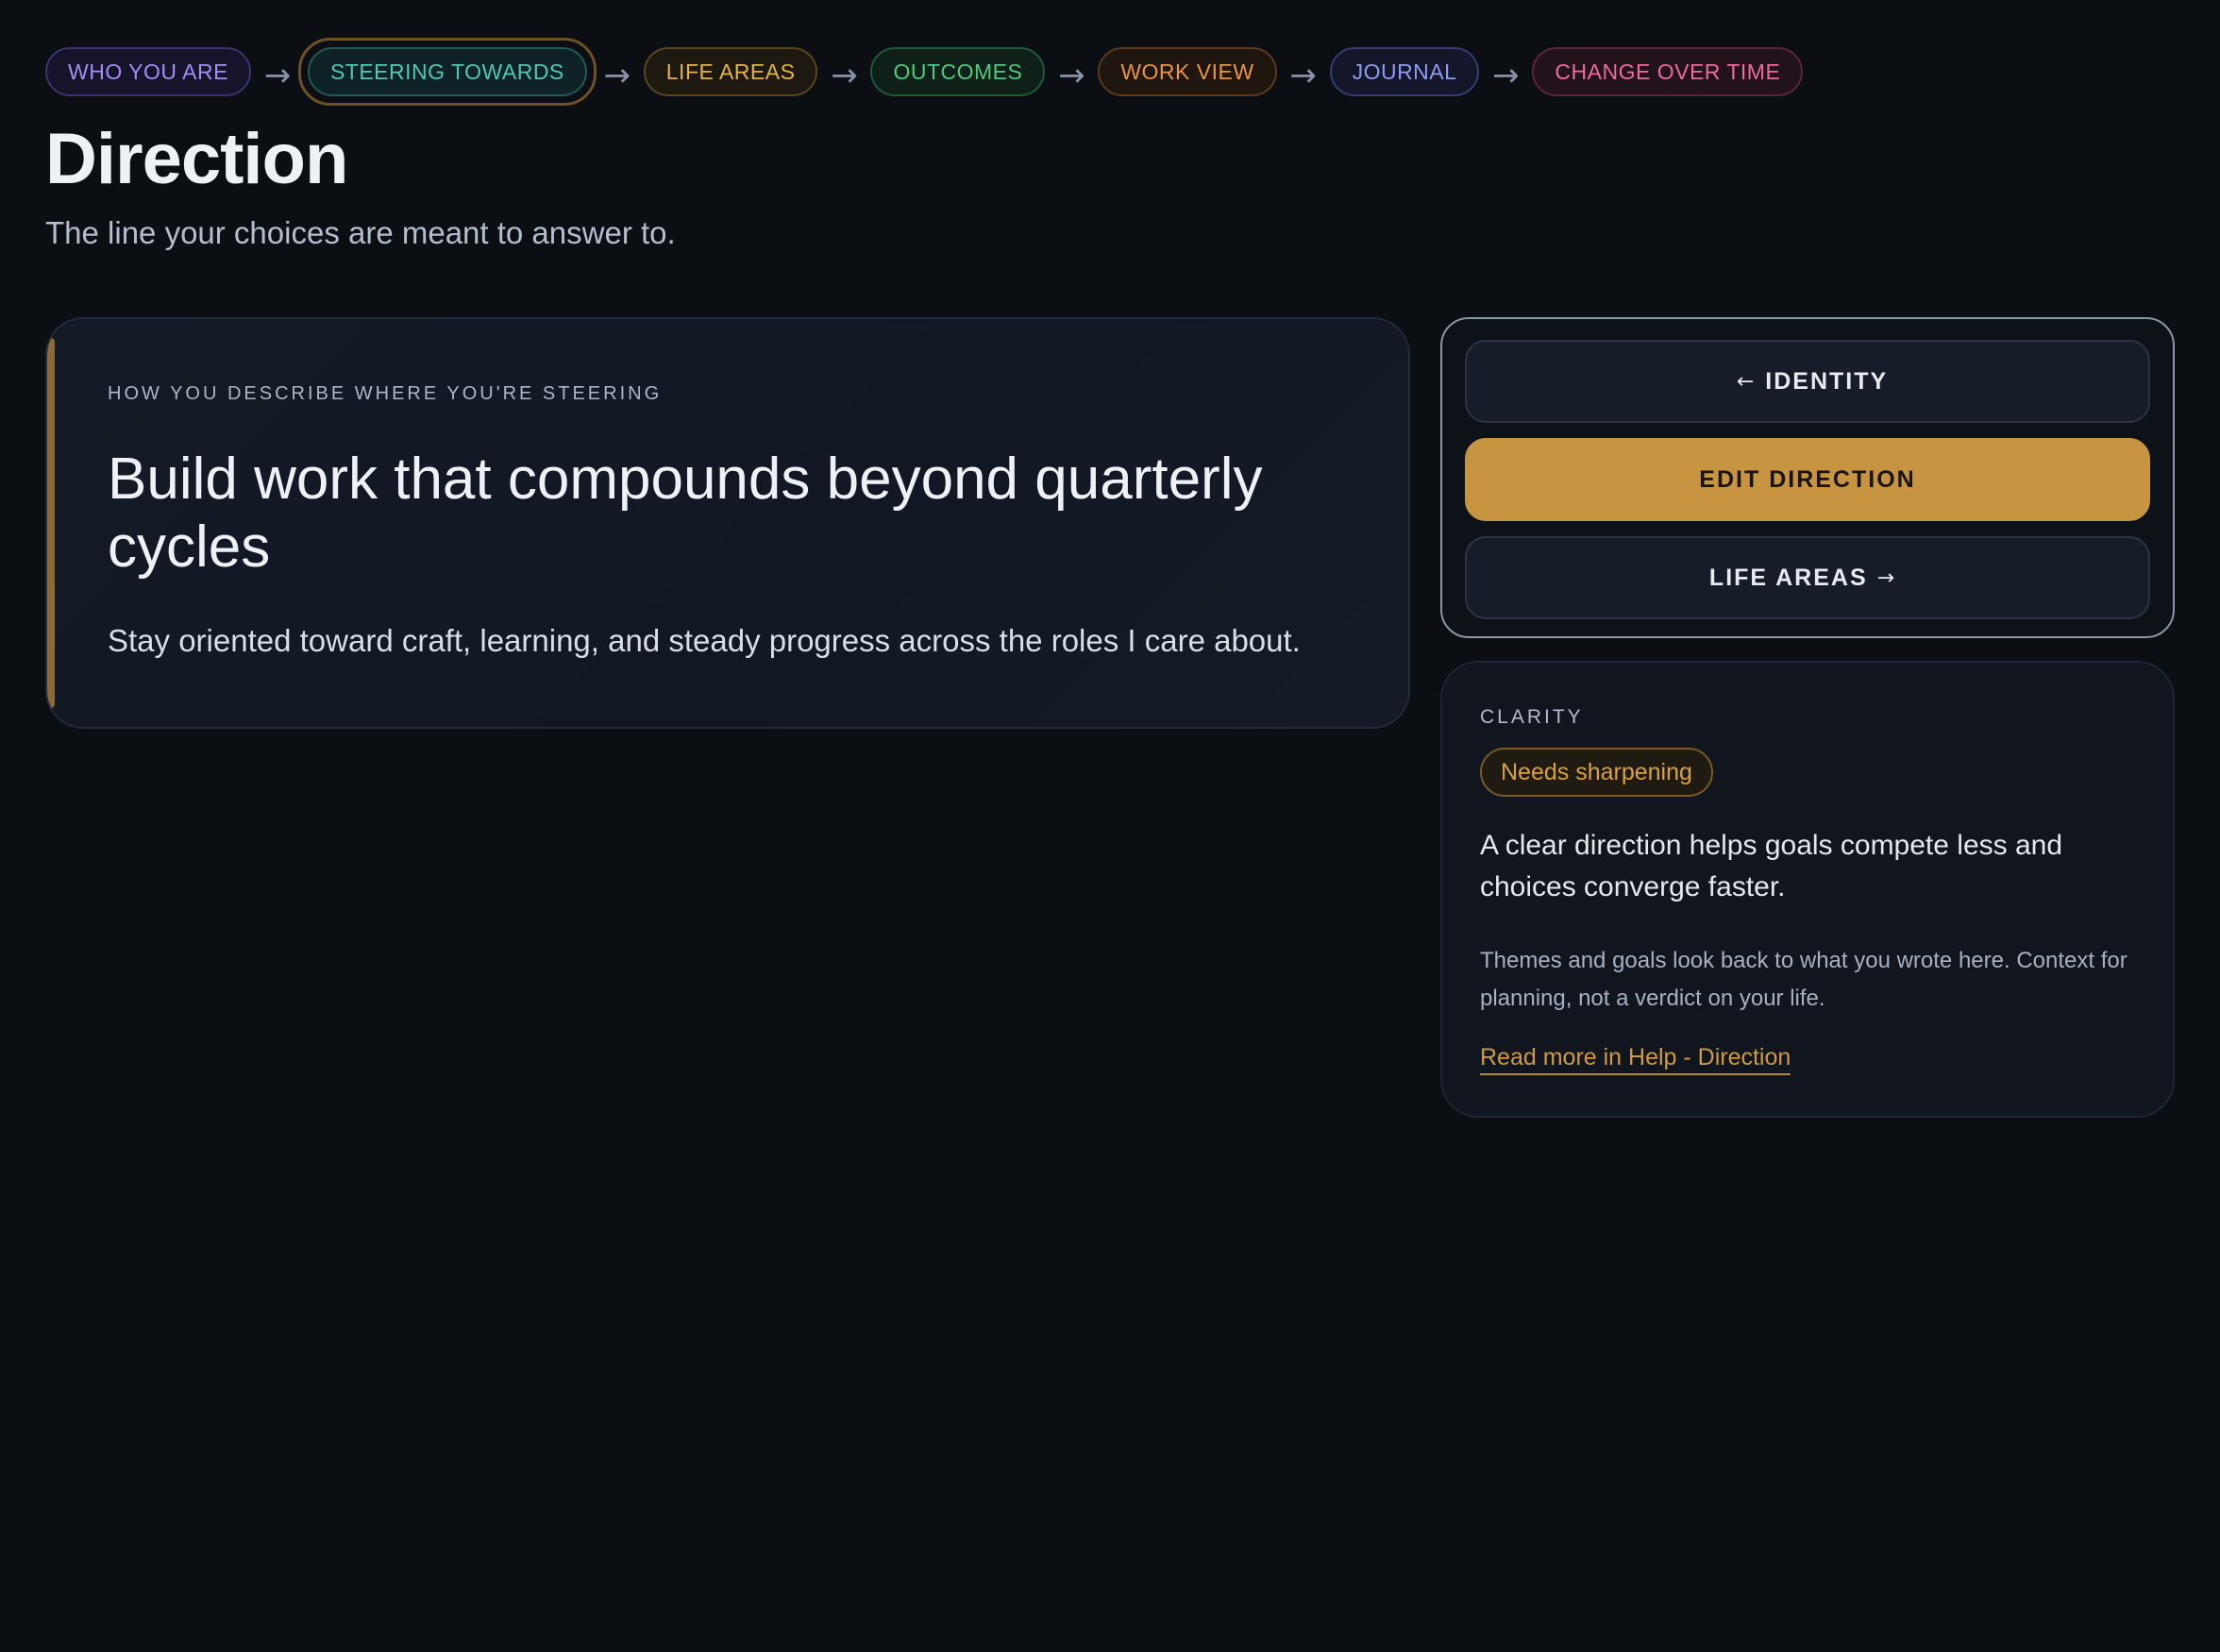  Describe the element at coordinates (958, 71) in the screenshot. I see `flow-step-outcomes: OUTCOMES` at that location.